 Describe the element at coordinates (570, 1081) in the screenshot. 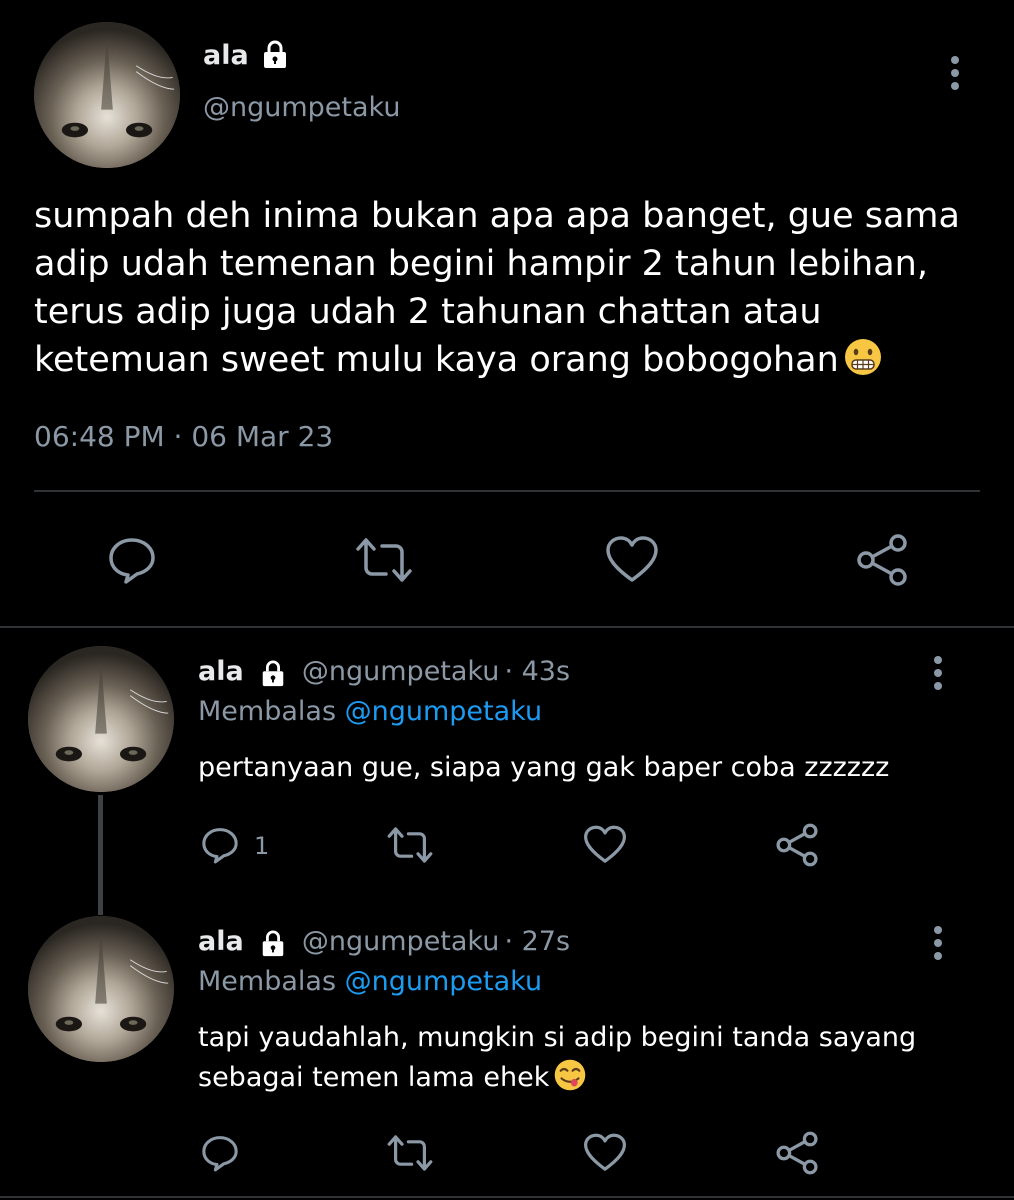

I see `face-savoring-food-emoji-icon` at that location.